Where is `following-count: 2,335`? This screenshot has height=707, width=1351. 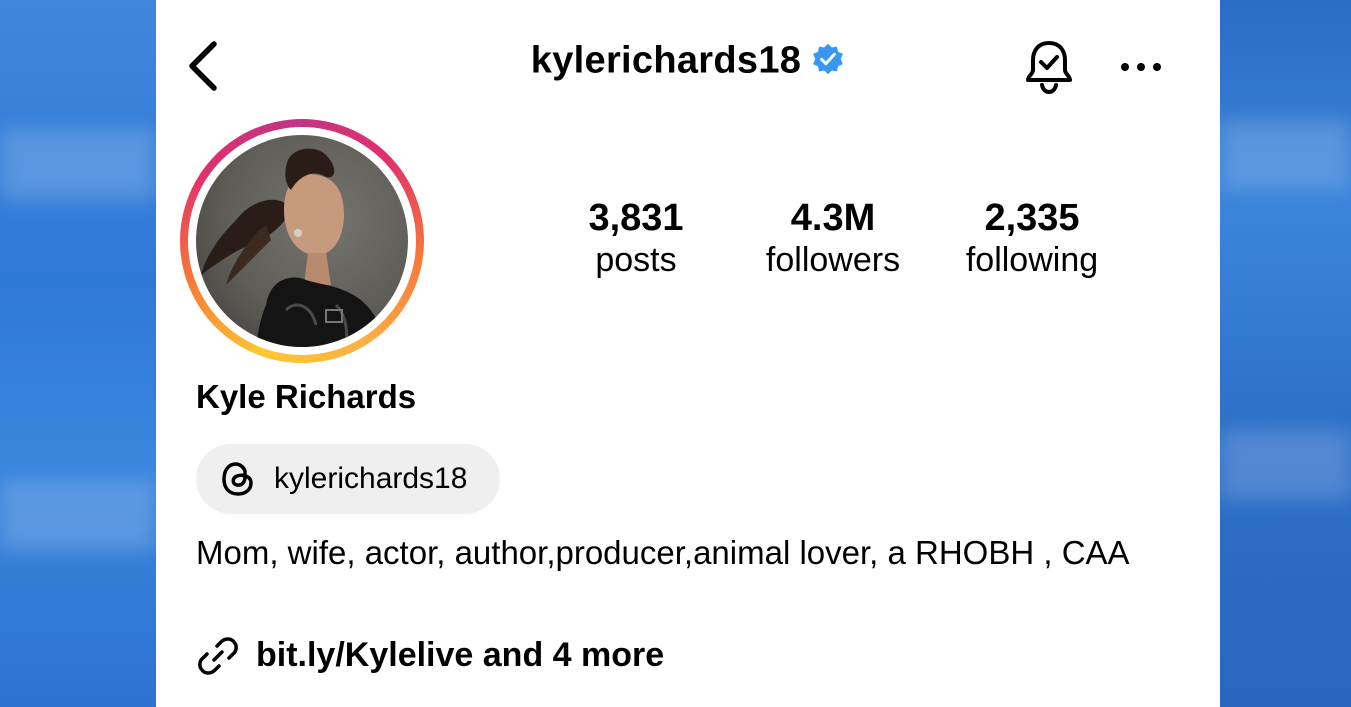 following-count: 2,335 is located at coordinates (1032, 218).